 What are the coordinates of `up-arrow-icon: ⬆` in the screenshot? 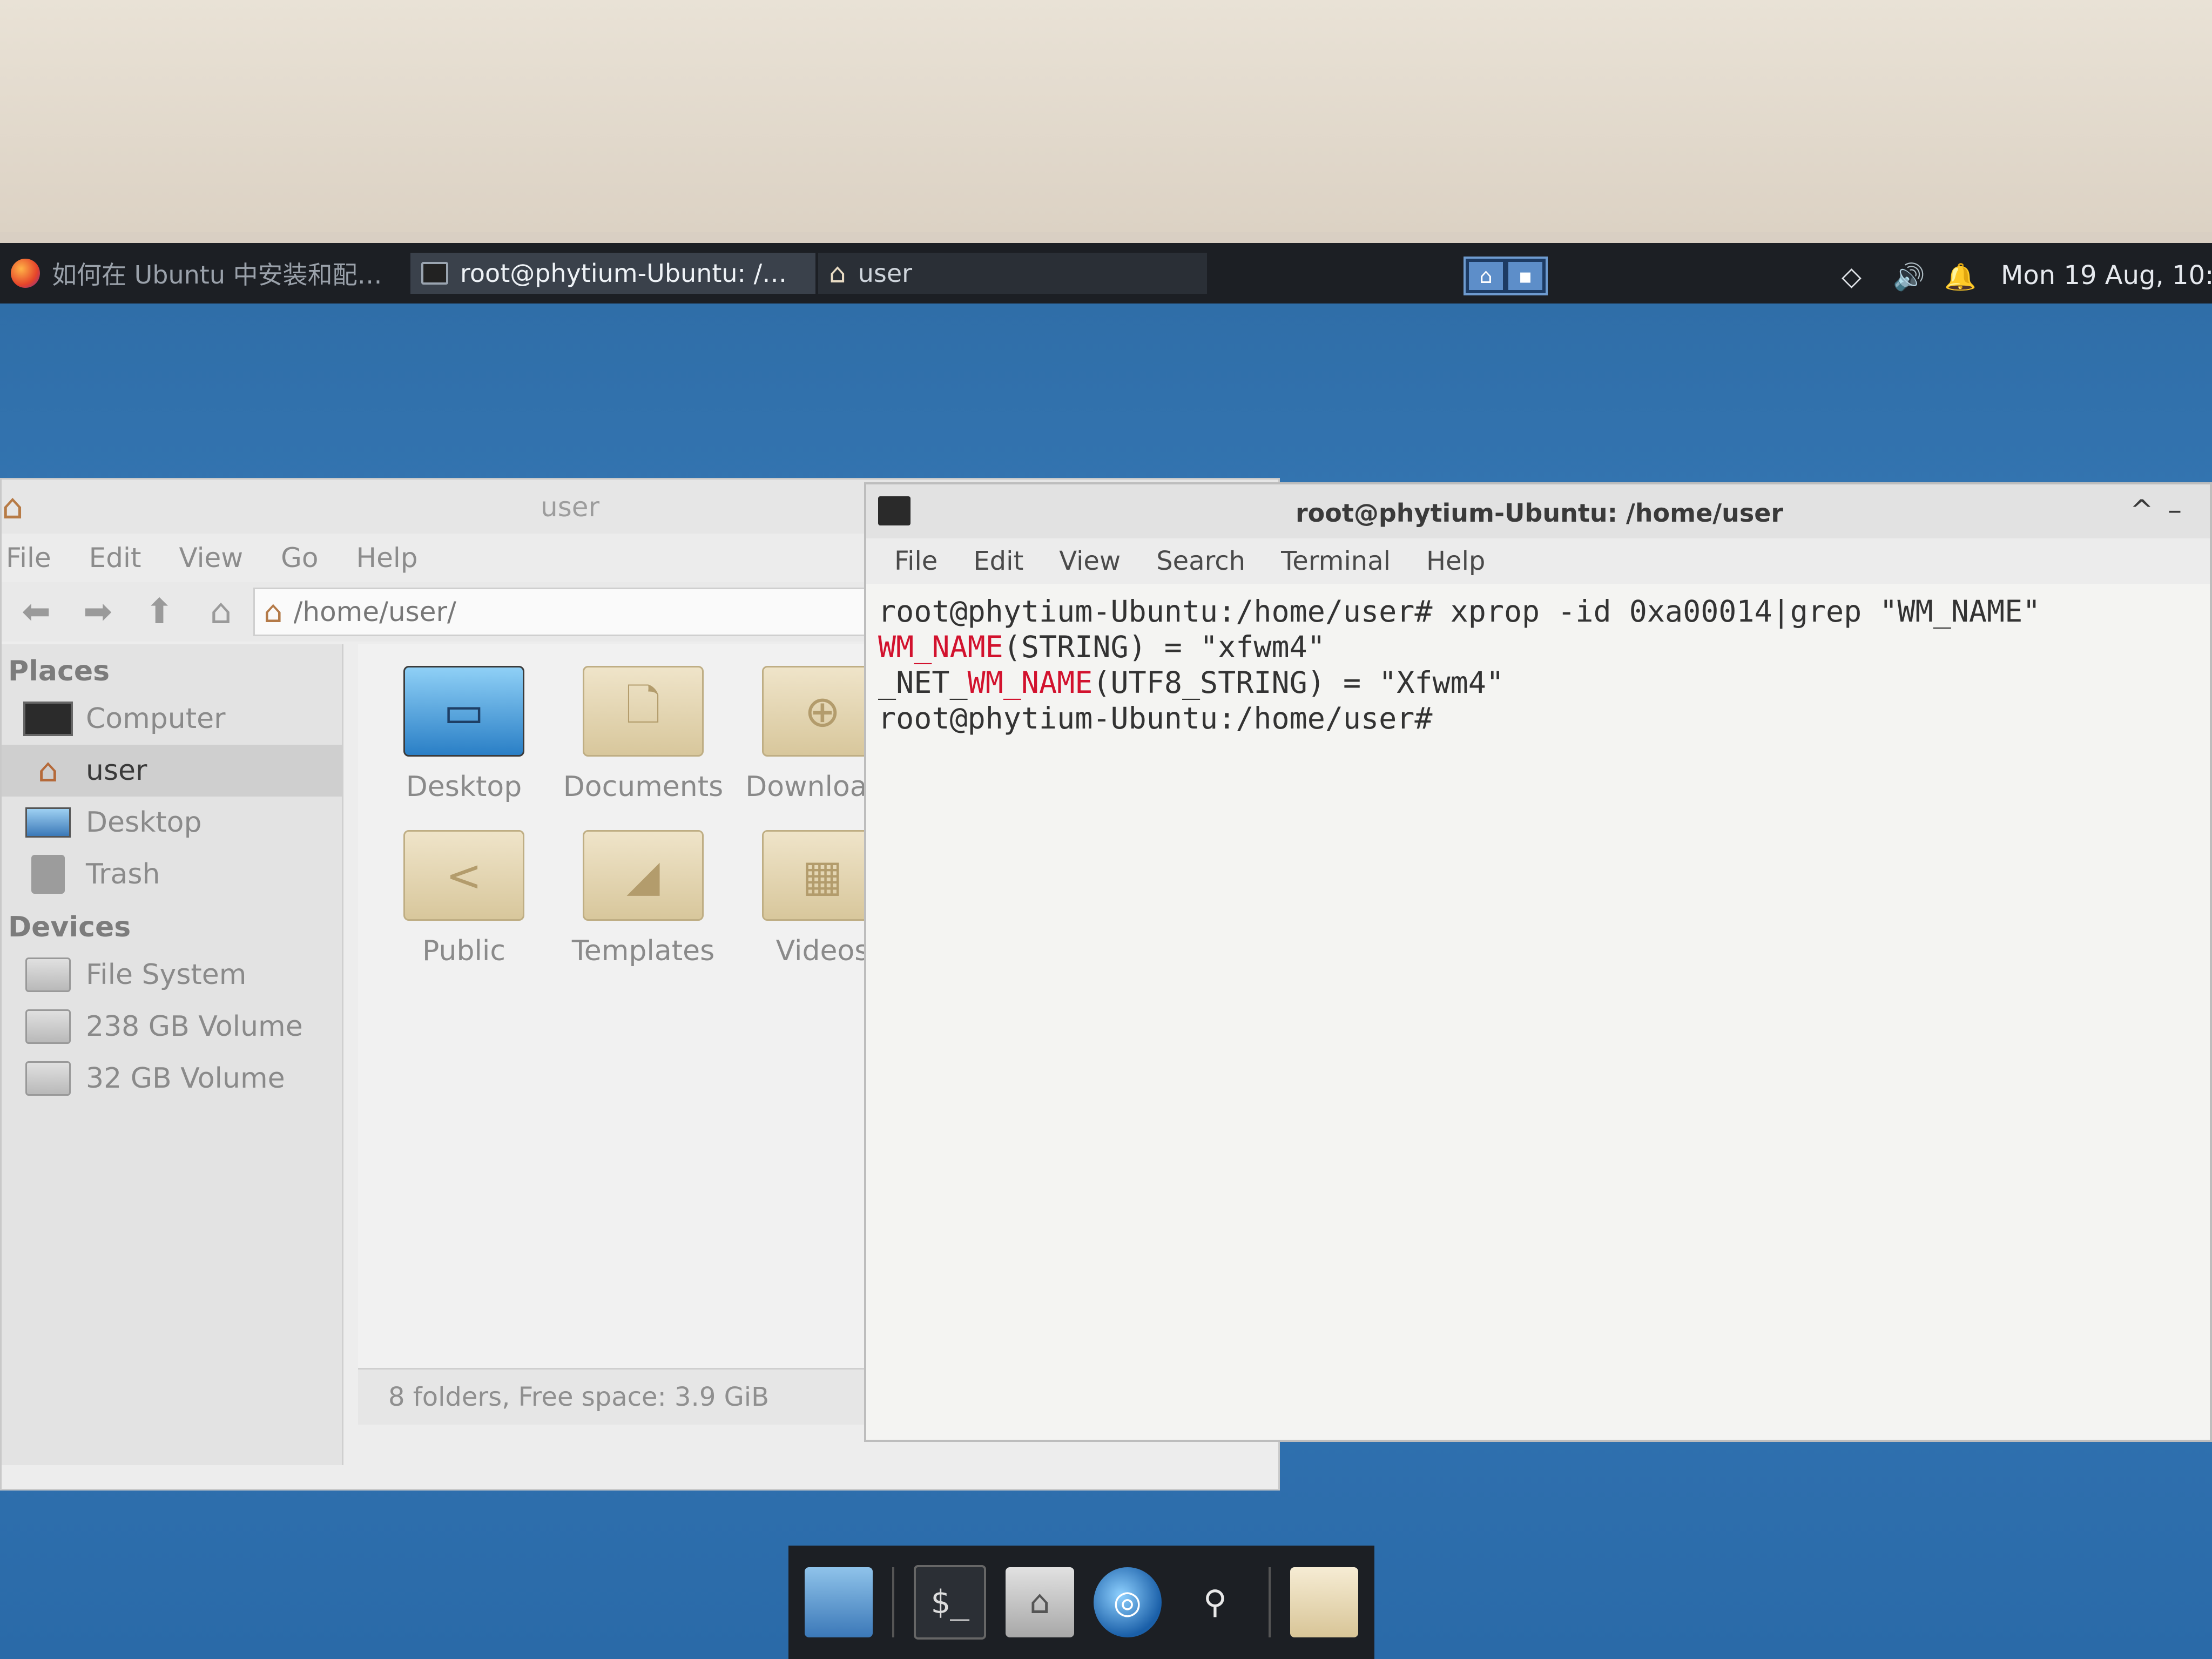 It's located at (159, 612).